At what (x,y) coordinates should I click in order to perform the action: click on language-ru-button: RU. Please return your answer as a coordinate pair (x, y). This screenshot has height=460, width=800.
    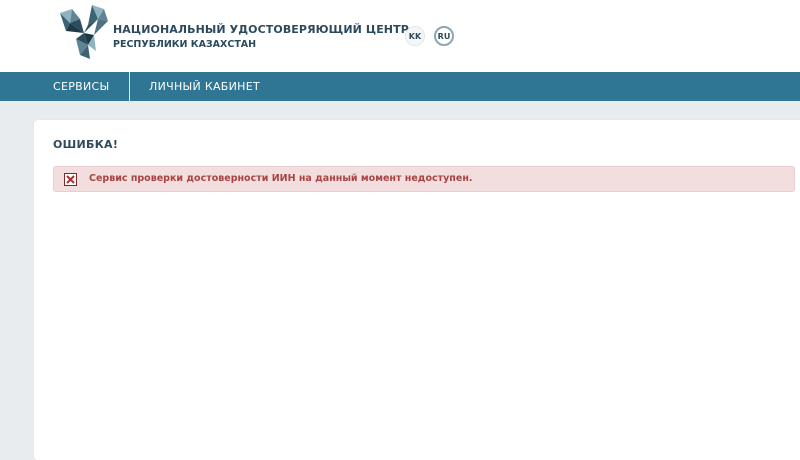
    Looking at the image, I should click on (444, 36).